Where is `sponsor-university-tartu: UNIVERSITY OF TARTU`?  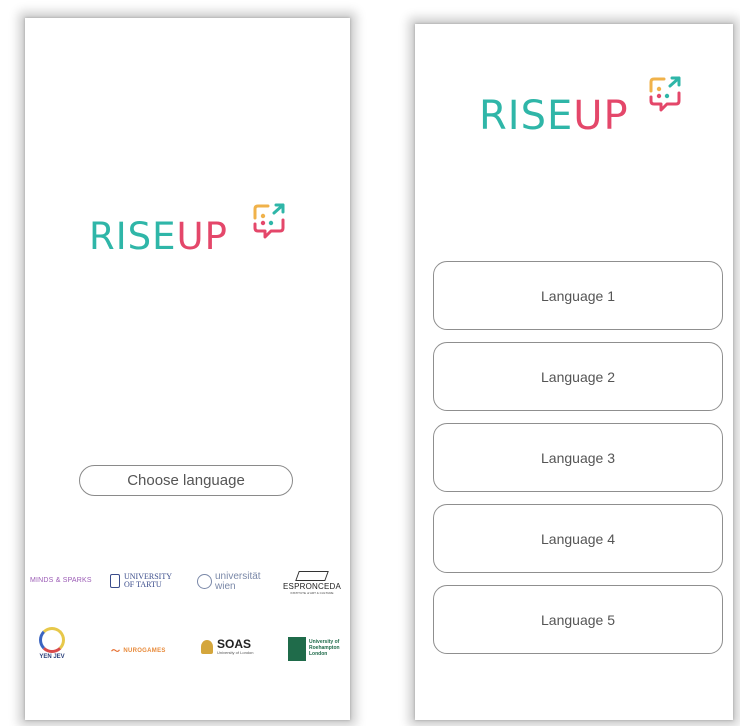
sponsor-university-tartu: UNIVERSITY OF TARTU is located at coordinates (141, 581).